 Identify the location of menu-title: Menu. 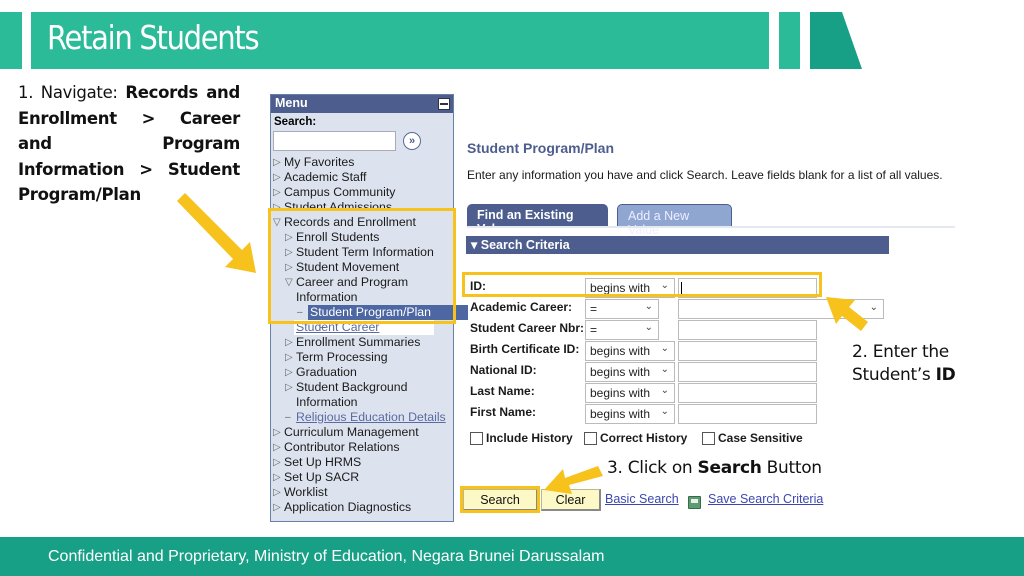
(291, 103).